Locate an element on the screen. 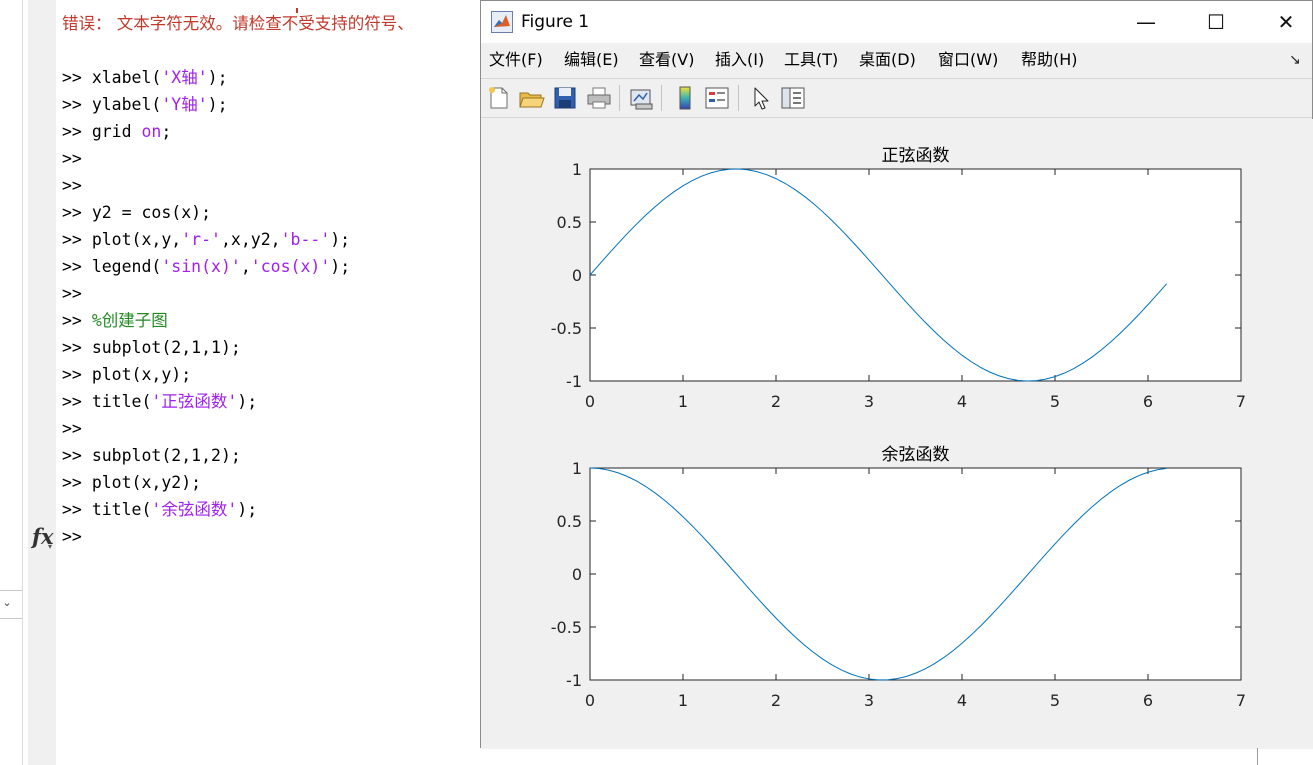  menu-edit: 编辑(E) is located at coordinates (591, 60).